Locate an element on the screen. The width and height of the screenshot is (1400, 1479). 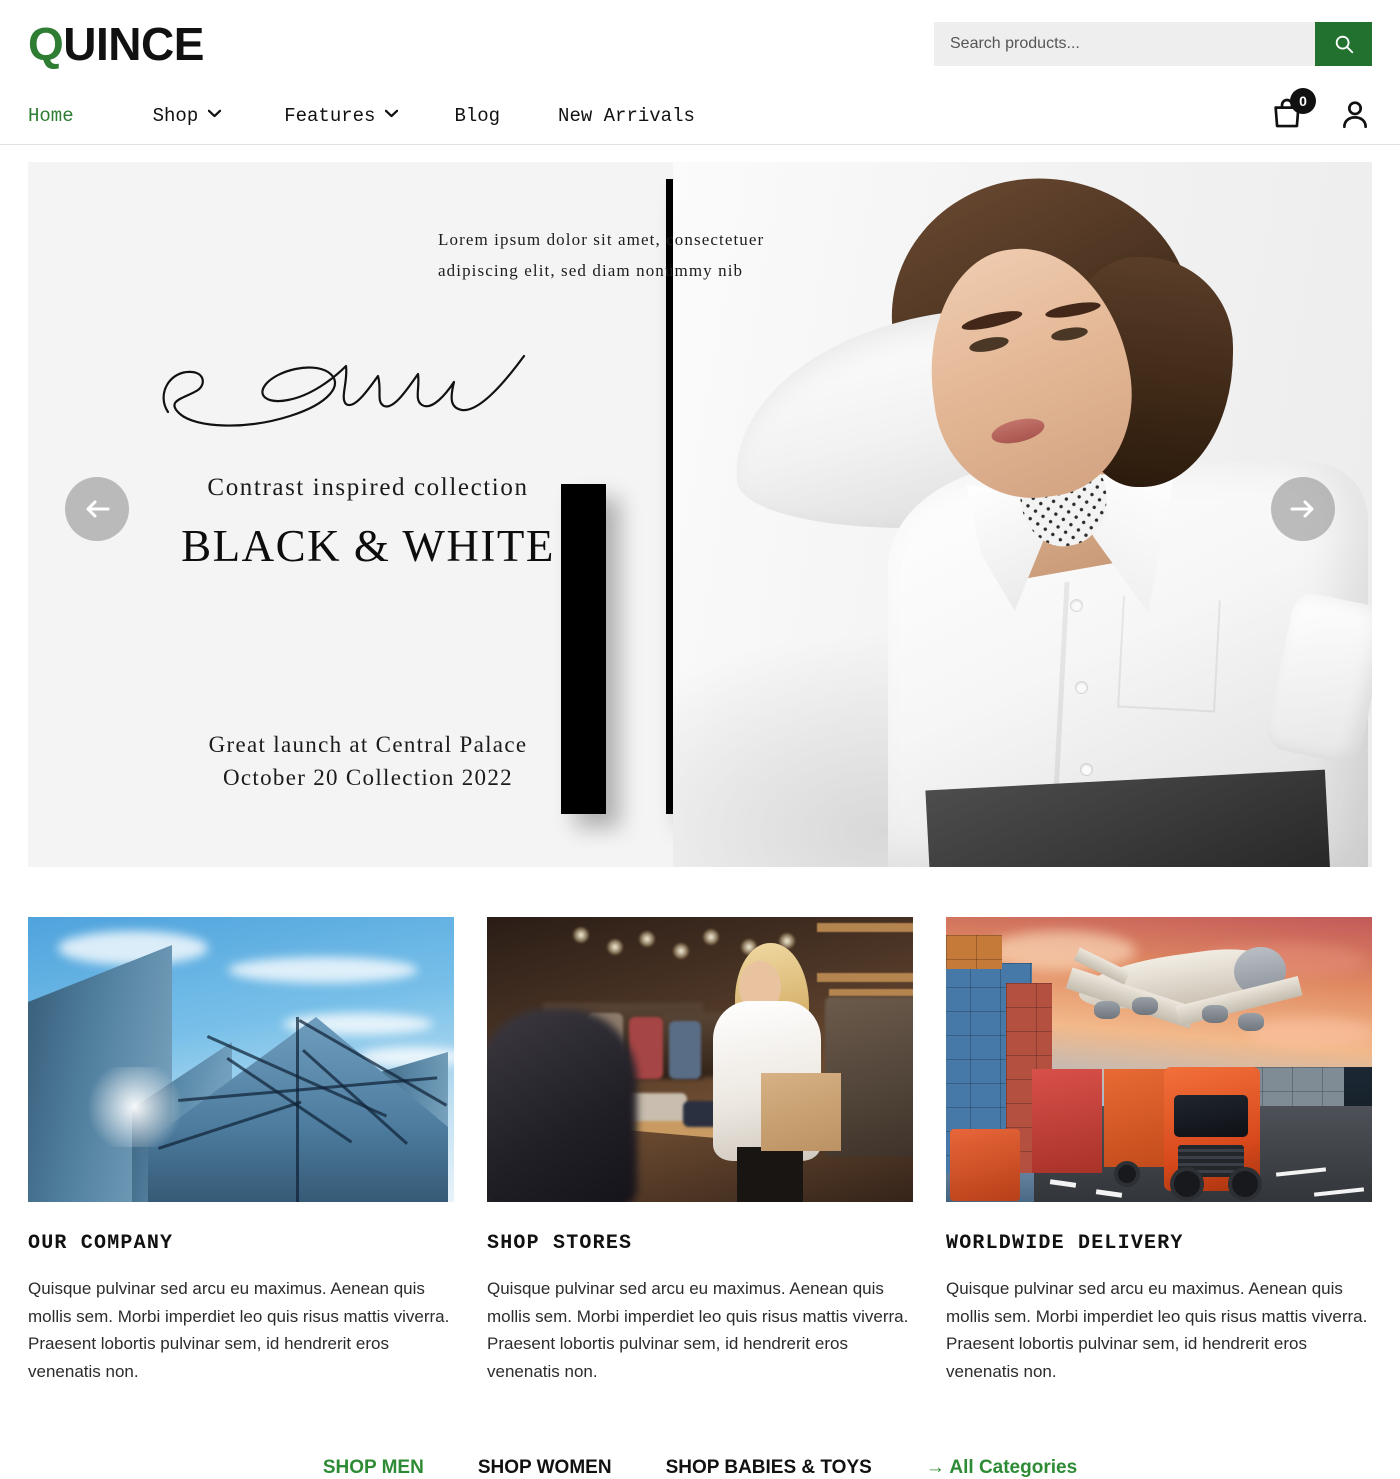
nav-item-blog: Blog is located at coordinates (477, 116).